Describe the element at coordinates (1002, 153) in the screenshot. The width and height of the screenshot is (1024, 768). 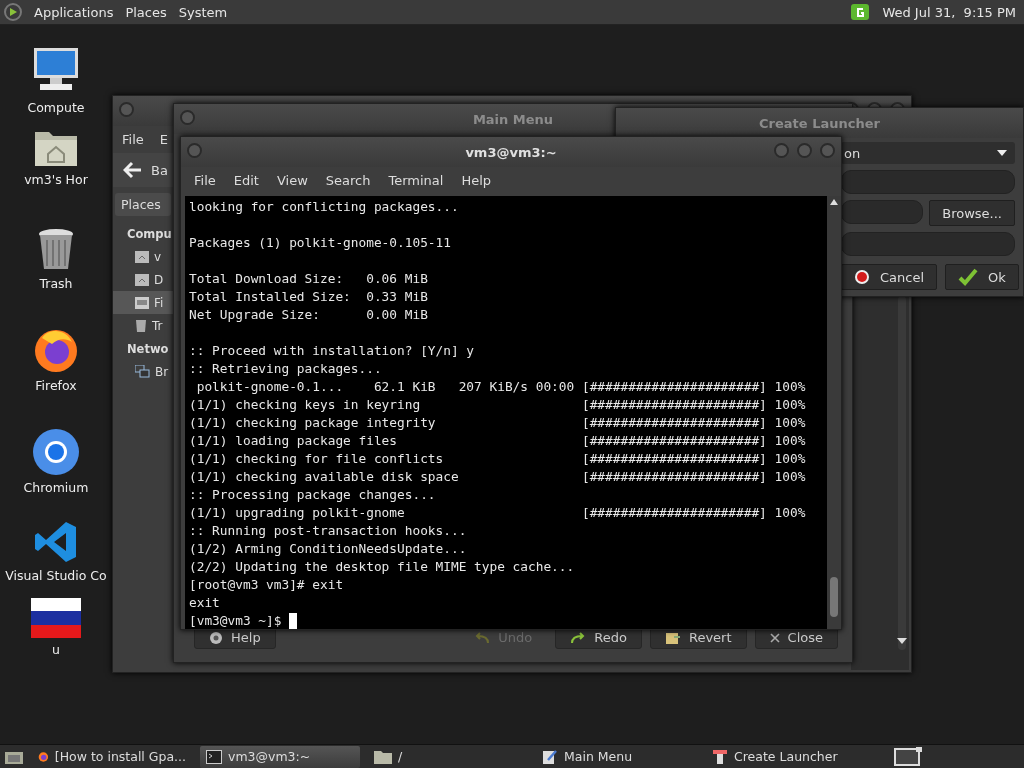
I see `dropdown-arrow-icon` at that location.